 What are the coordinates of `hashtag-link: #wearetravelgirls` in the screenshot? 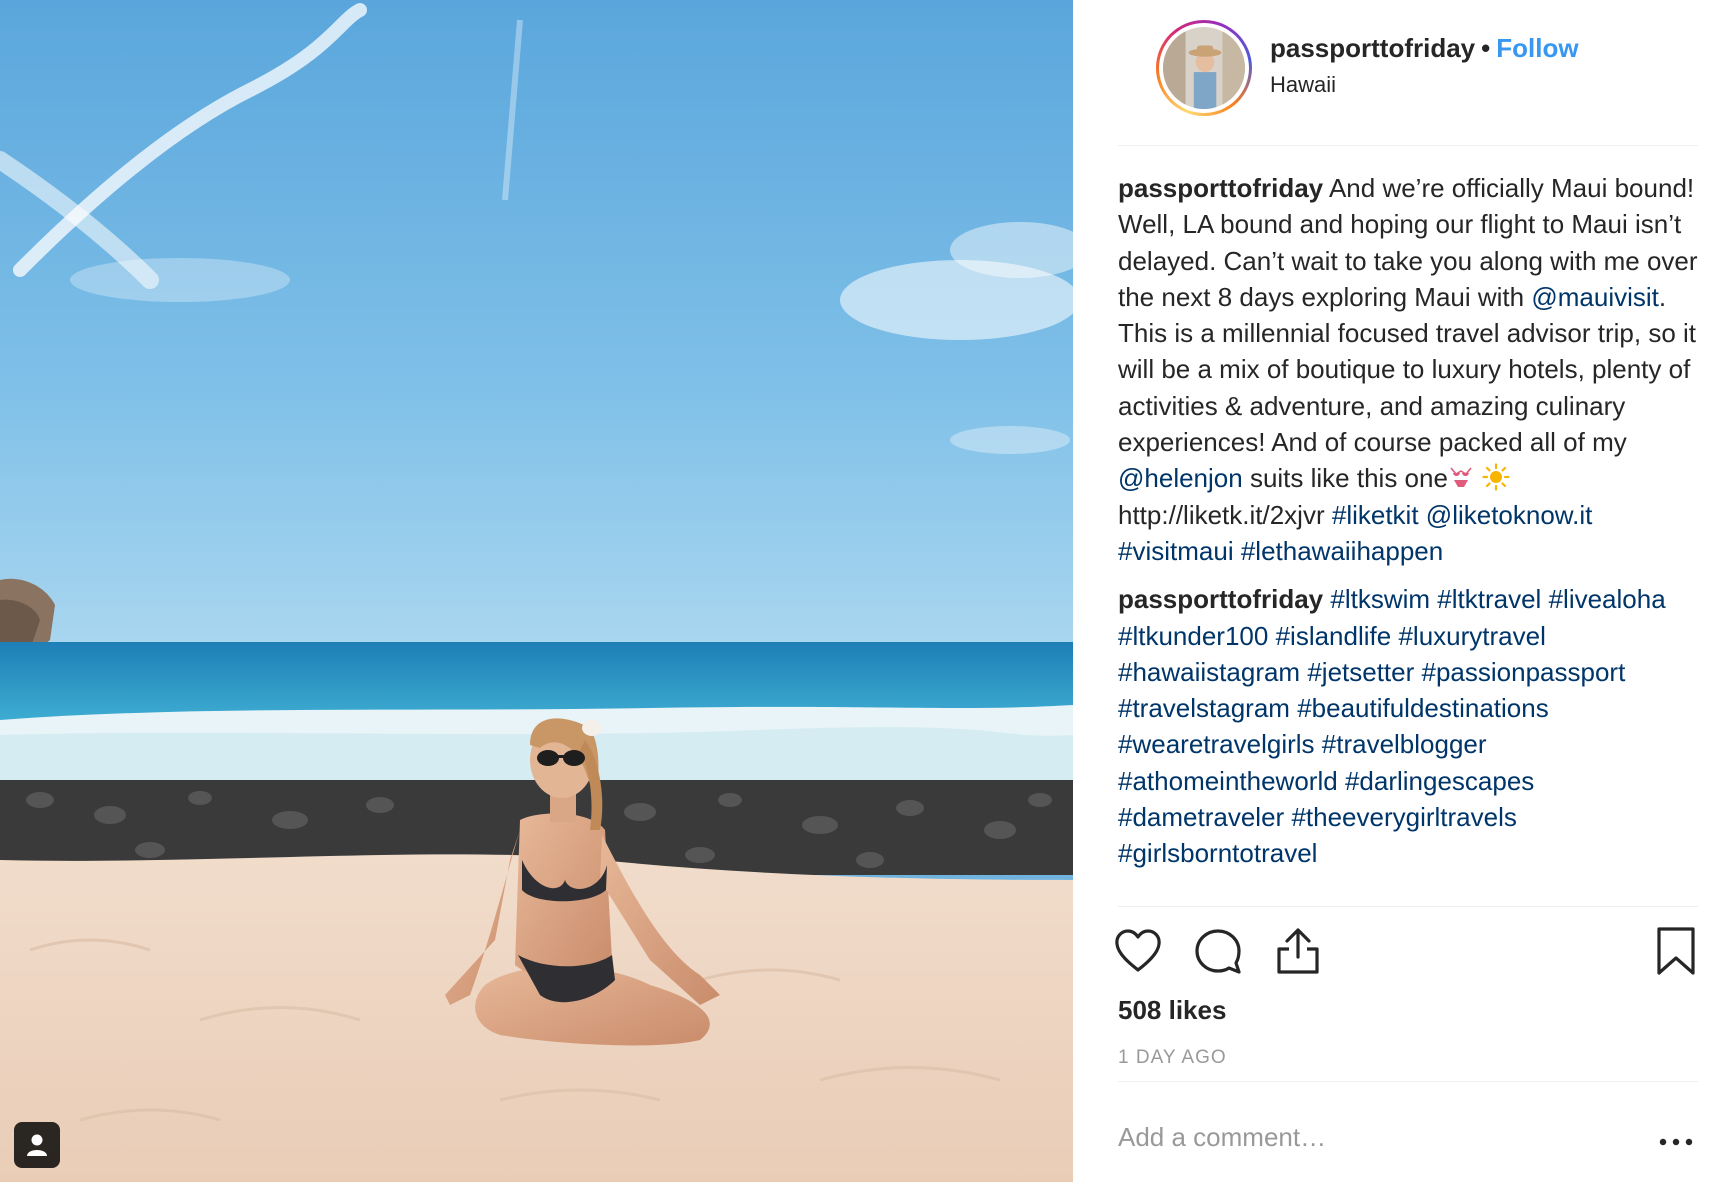 It's located at (1216, 744).